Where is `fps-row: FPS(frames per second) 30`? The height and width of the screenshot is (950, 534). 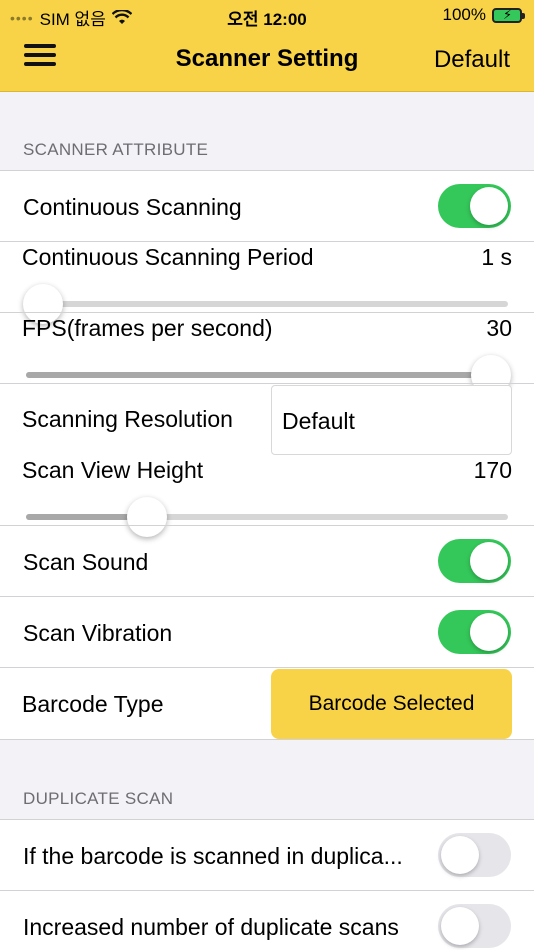 fps-row: FPS(frames per second) 30 is located at coordinates (267, 354).